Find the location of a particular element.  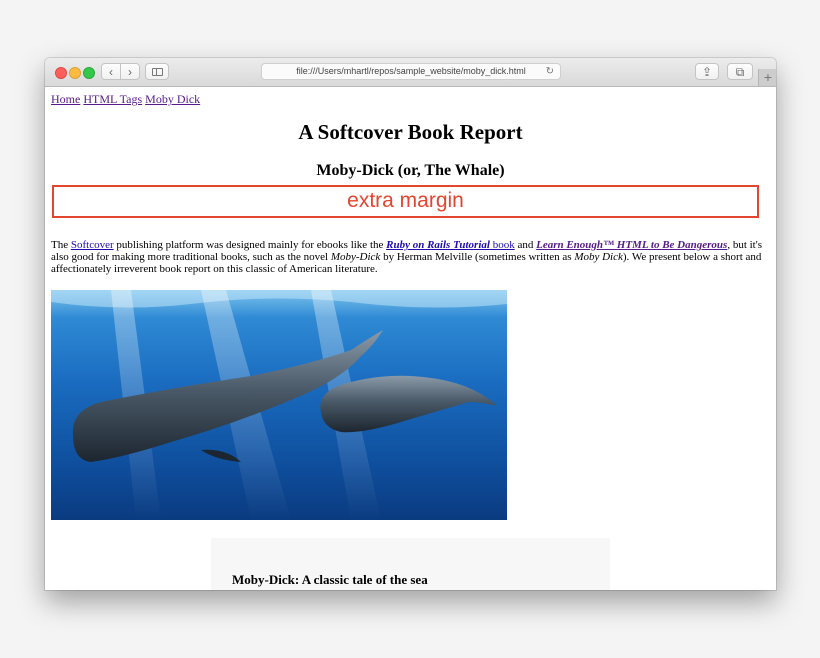

nav-link-home: Home is located at coordinates (65, 99).